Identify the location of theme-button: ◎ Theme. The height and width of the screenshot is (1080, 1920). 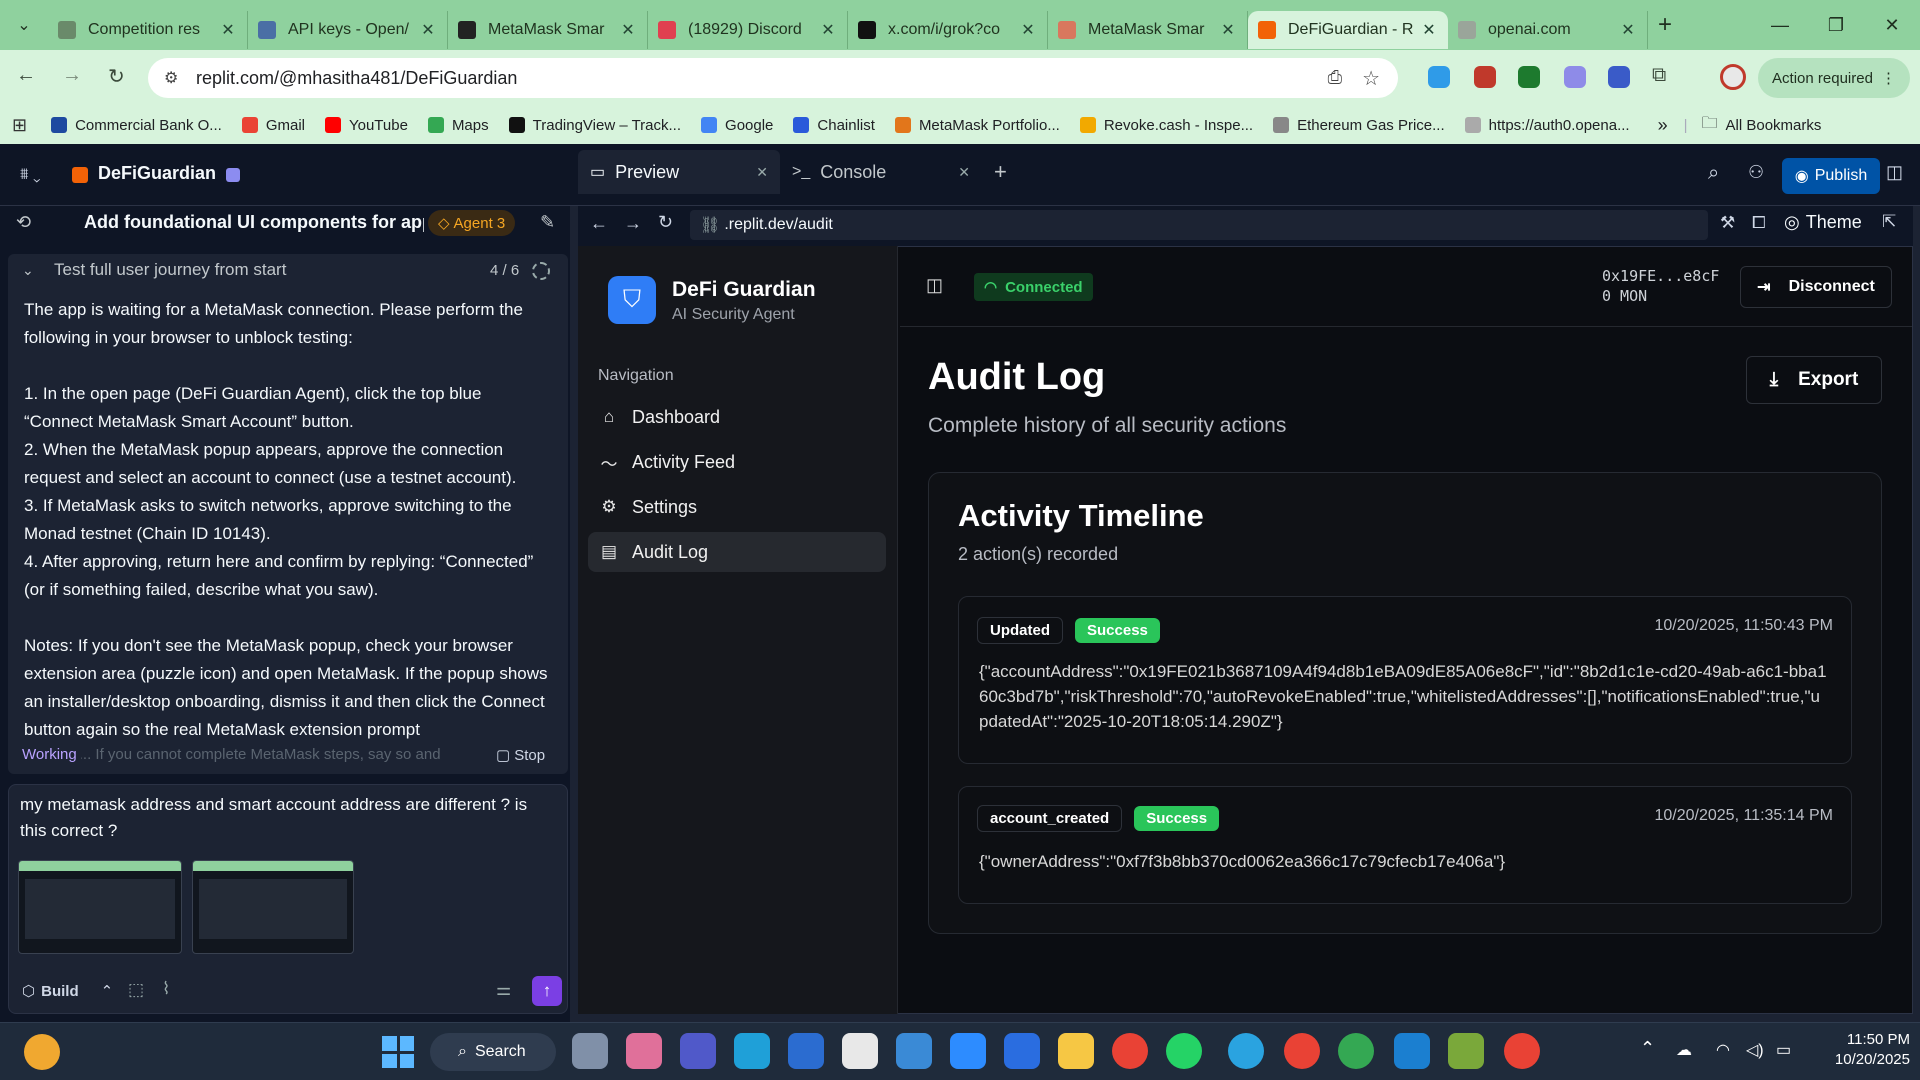
(1823, 222).